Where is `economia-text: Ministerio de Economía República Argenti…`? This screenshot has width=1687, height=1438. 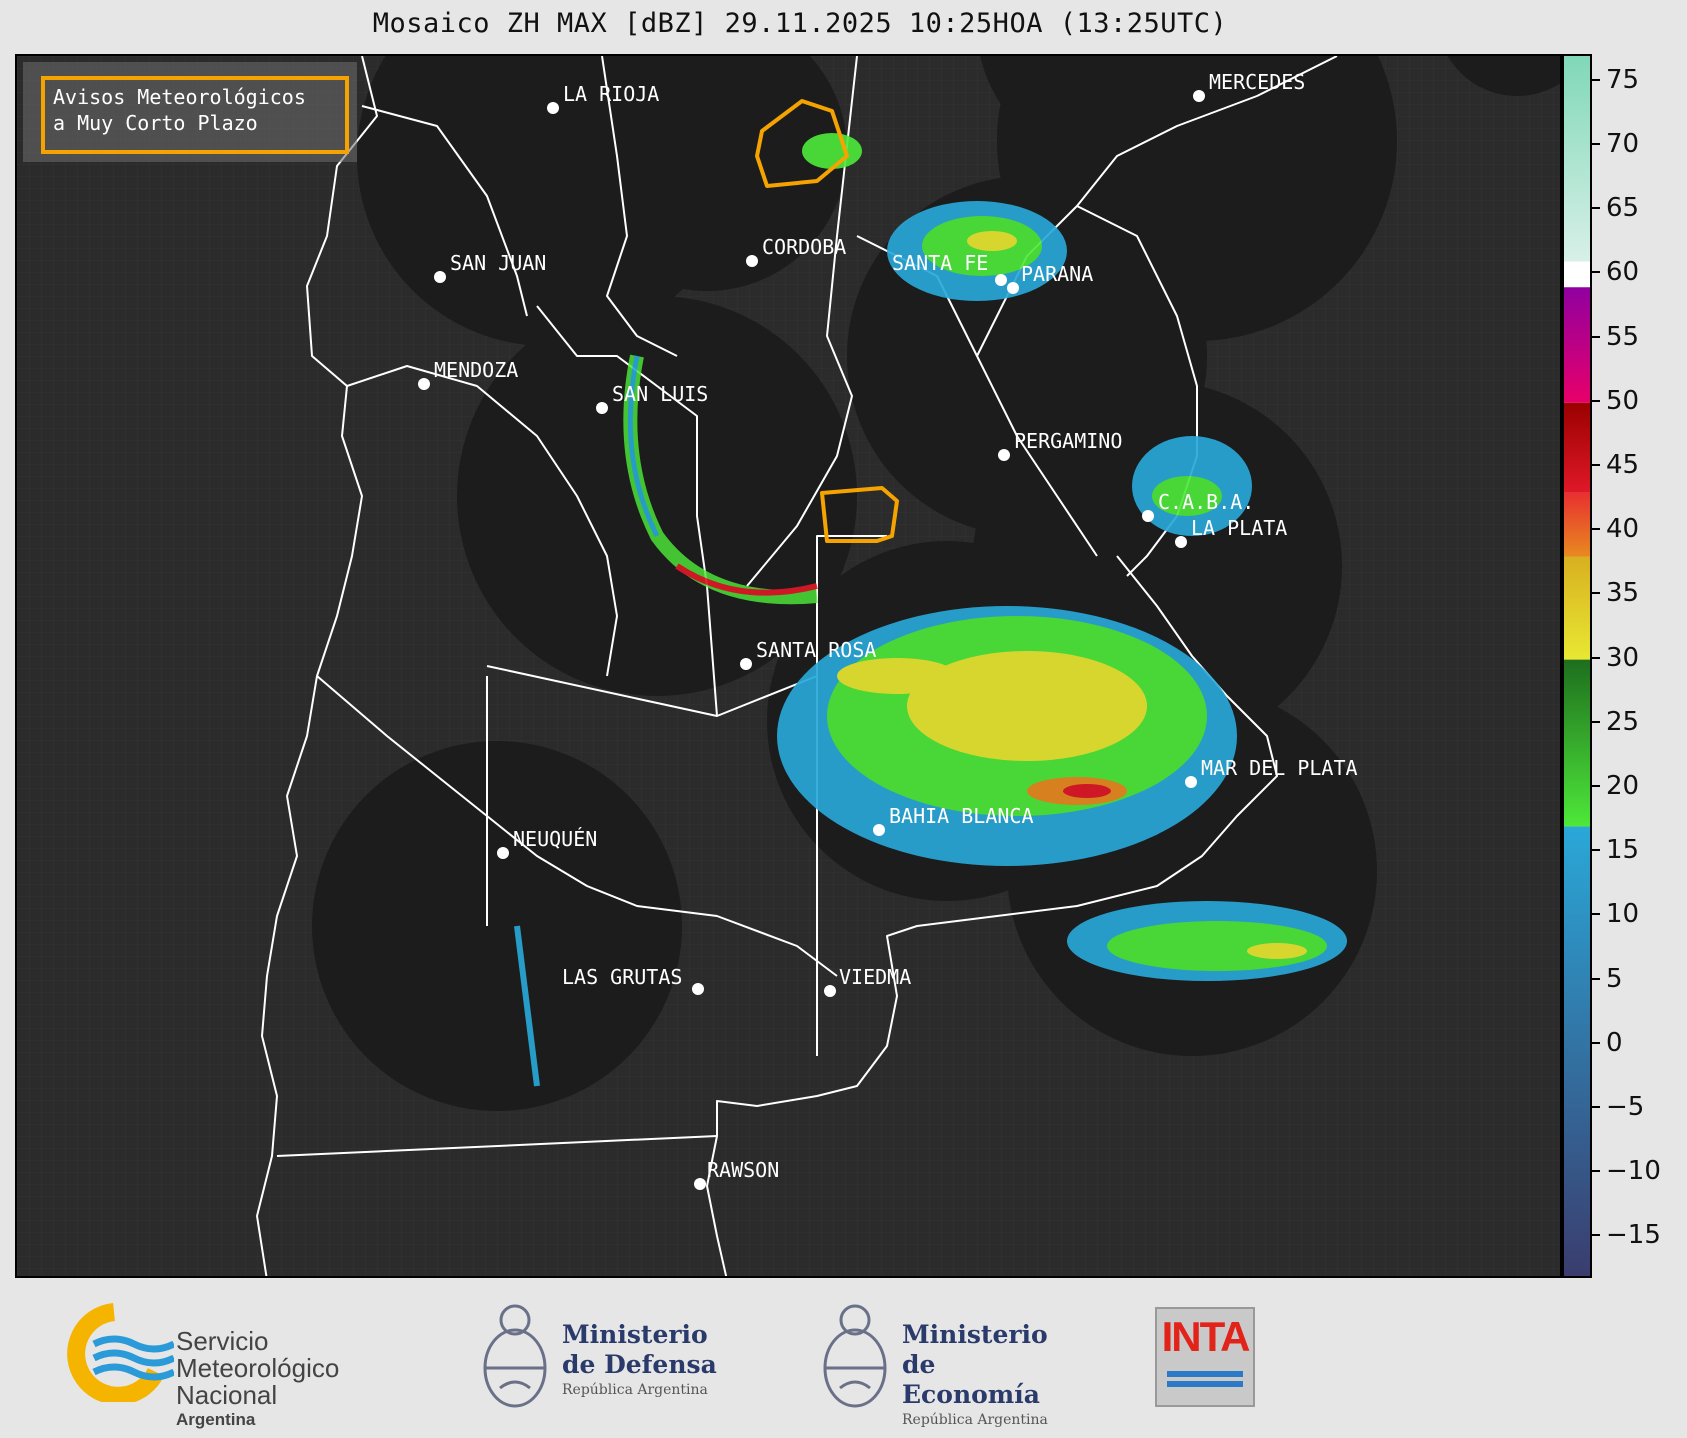 economia-text: Ministerio de Economía República Argenti… is located at coordinates (991, 1375).